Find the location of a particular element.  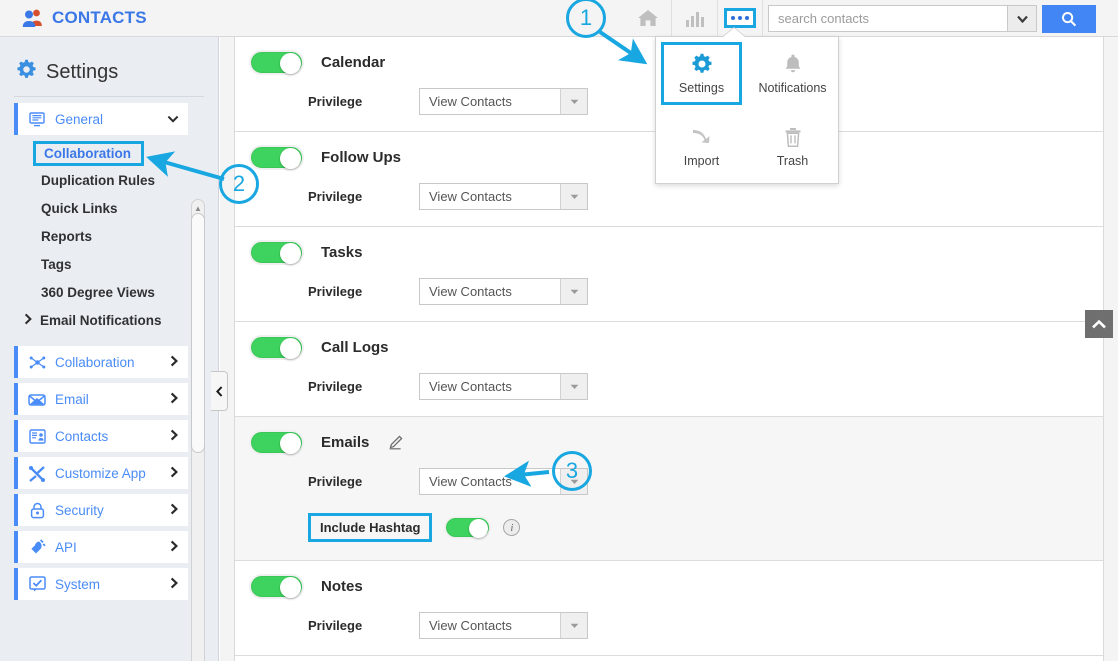

envelope-icon is located at coordinates (37, 399).